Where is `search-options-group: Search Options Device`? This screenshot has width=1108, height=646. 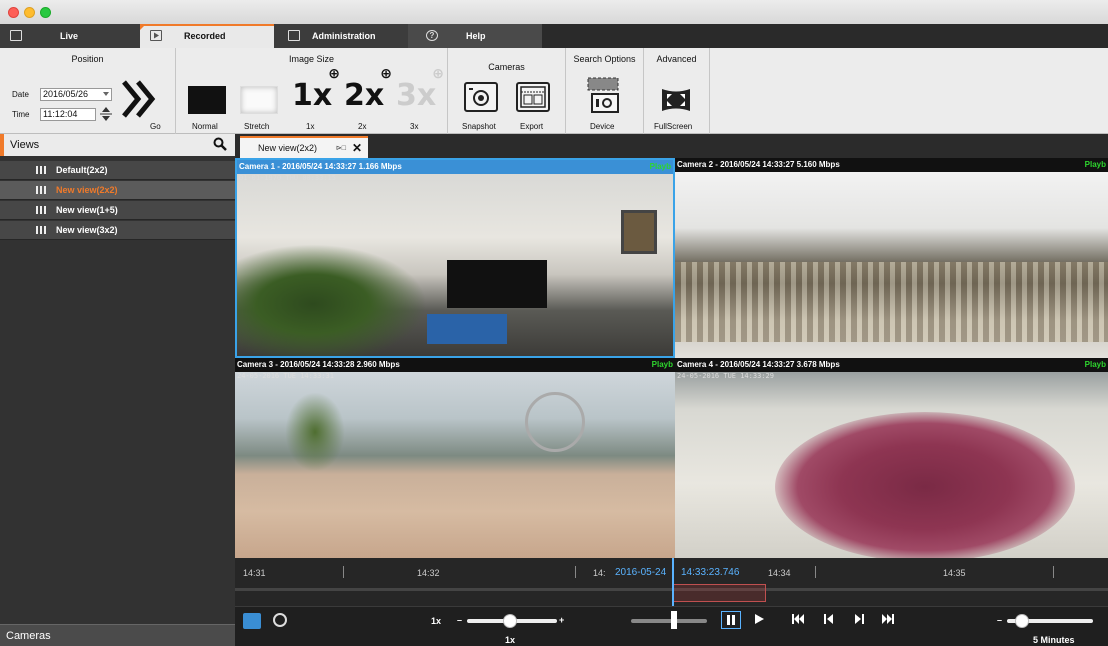
search-options-group: Search Options Device is located at coordinates (605, 91).